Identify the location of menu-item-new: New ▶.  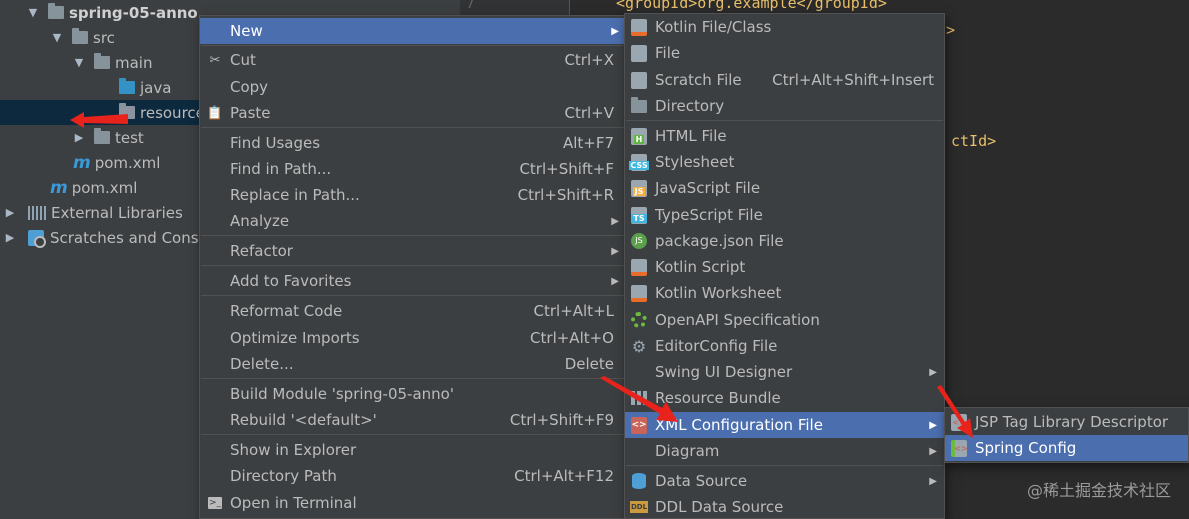
(413, 31).